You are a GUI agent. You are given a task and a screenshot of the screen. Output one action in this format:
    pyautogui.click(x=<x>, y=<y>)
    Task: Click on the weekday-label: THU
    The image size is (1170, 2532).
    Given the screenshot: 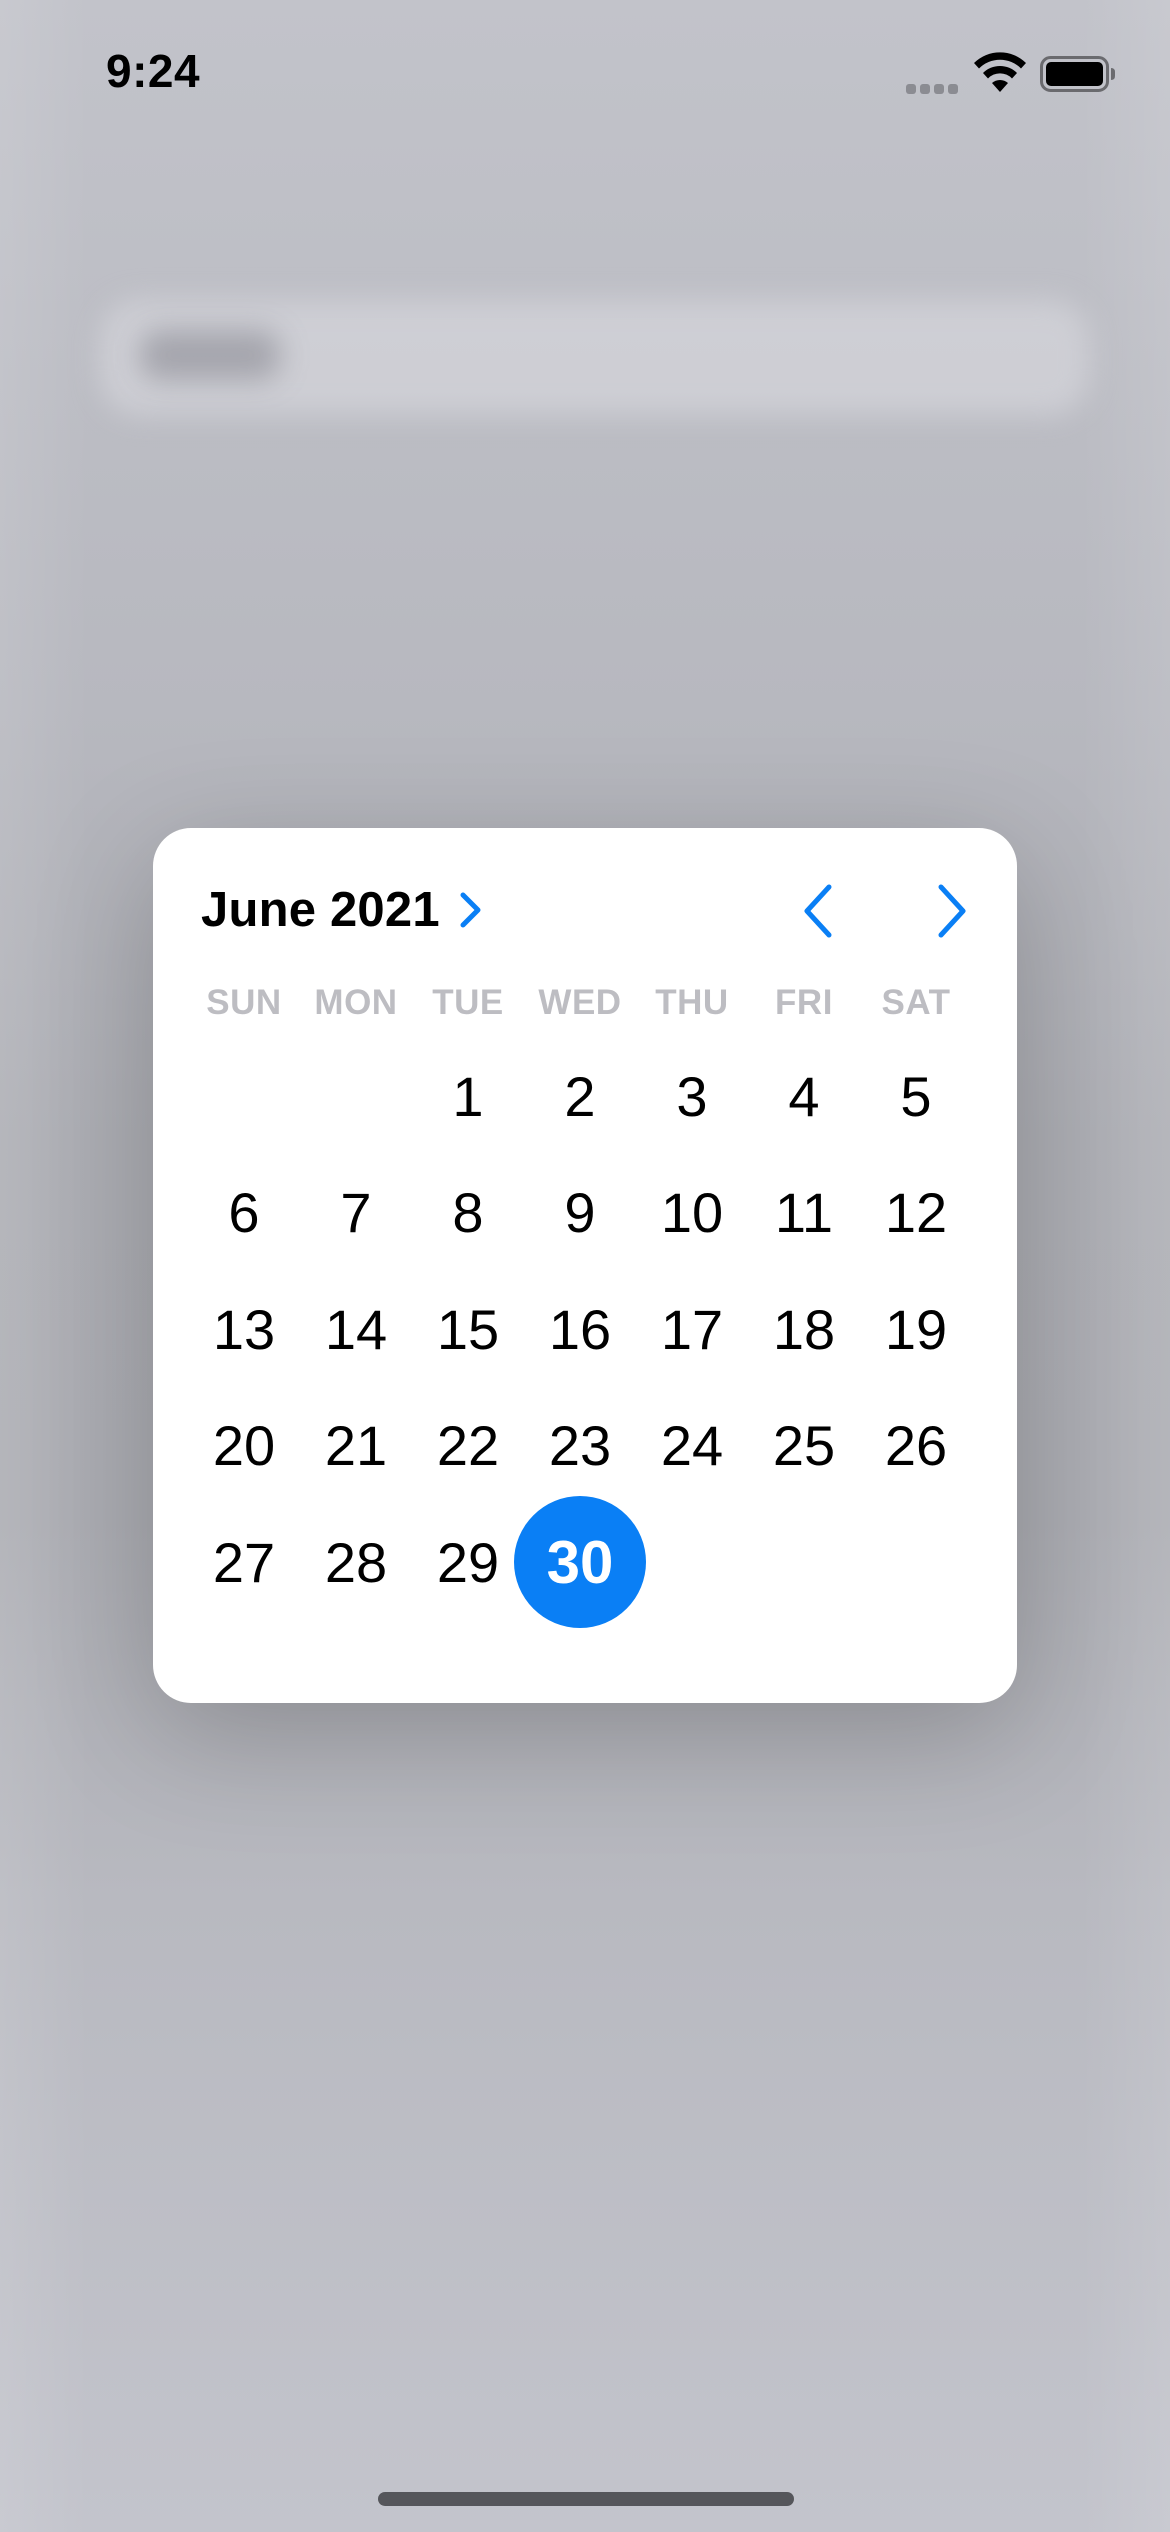 What is the action you would take?
    pyautogui.click(x=692, y=1002)
    